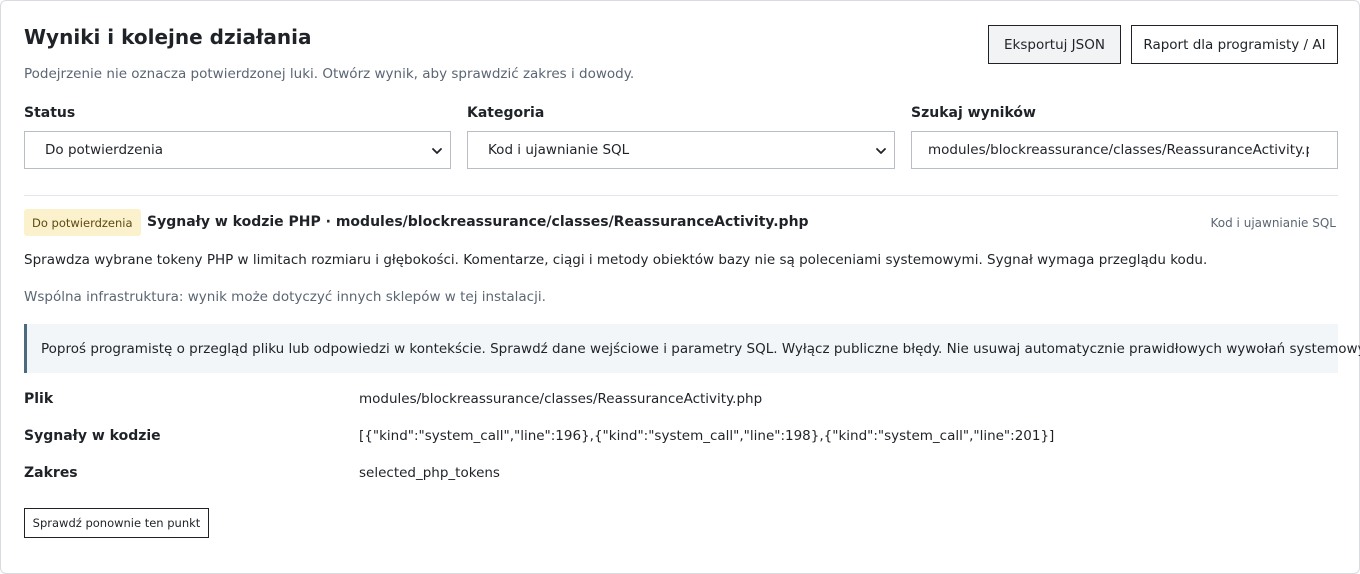  Describe the element at coordinates (51, 473) in the screenshot. I see `detail-label-scope: Zakres` at that location.